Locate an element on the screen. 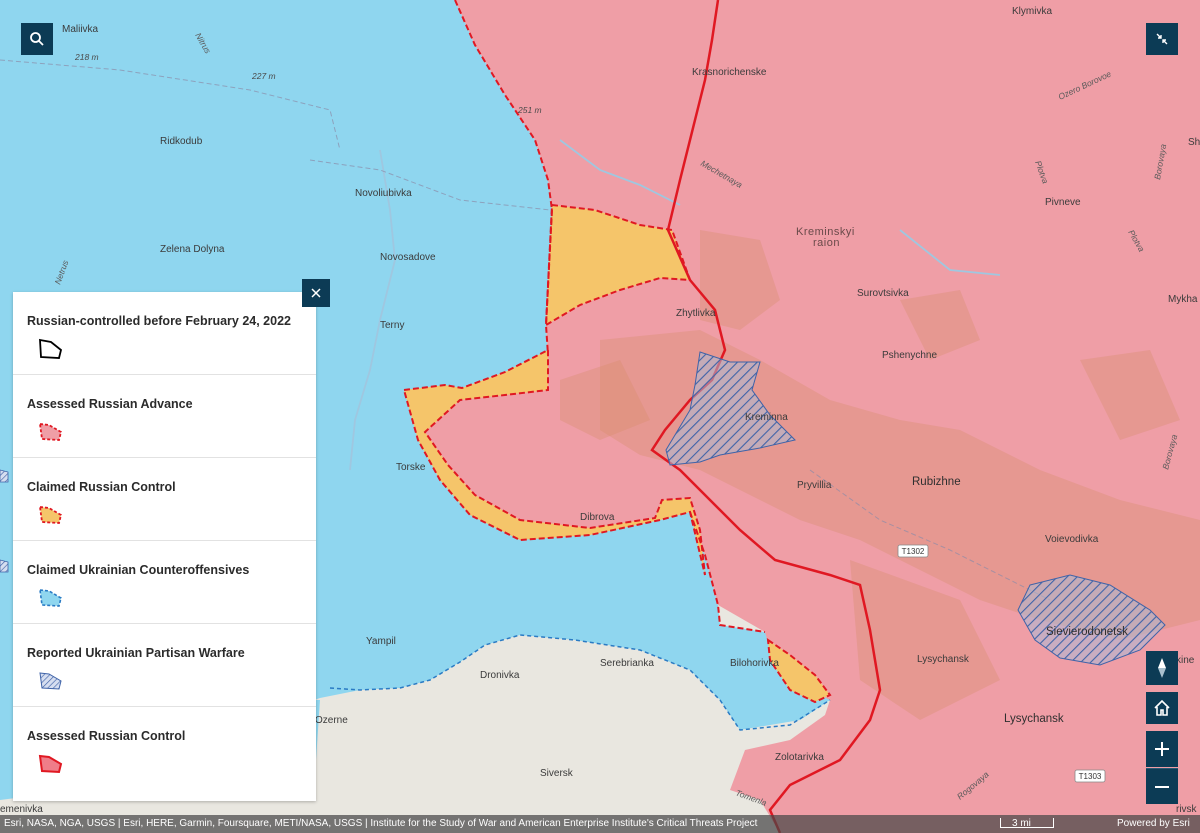 The width and height of the screenshot is (1200, 833). place-label: Klymivka is located at coordinates (1032, 11).